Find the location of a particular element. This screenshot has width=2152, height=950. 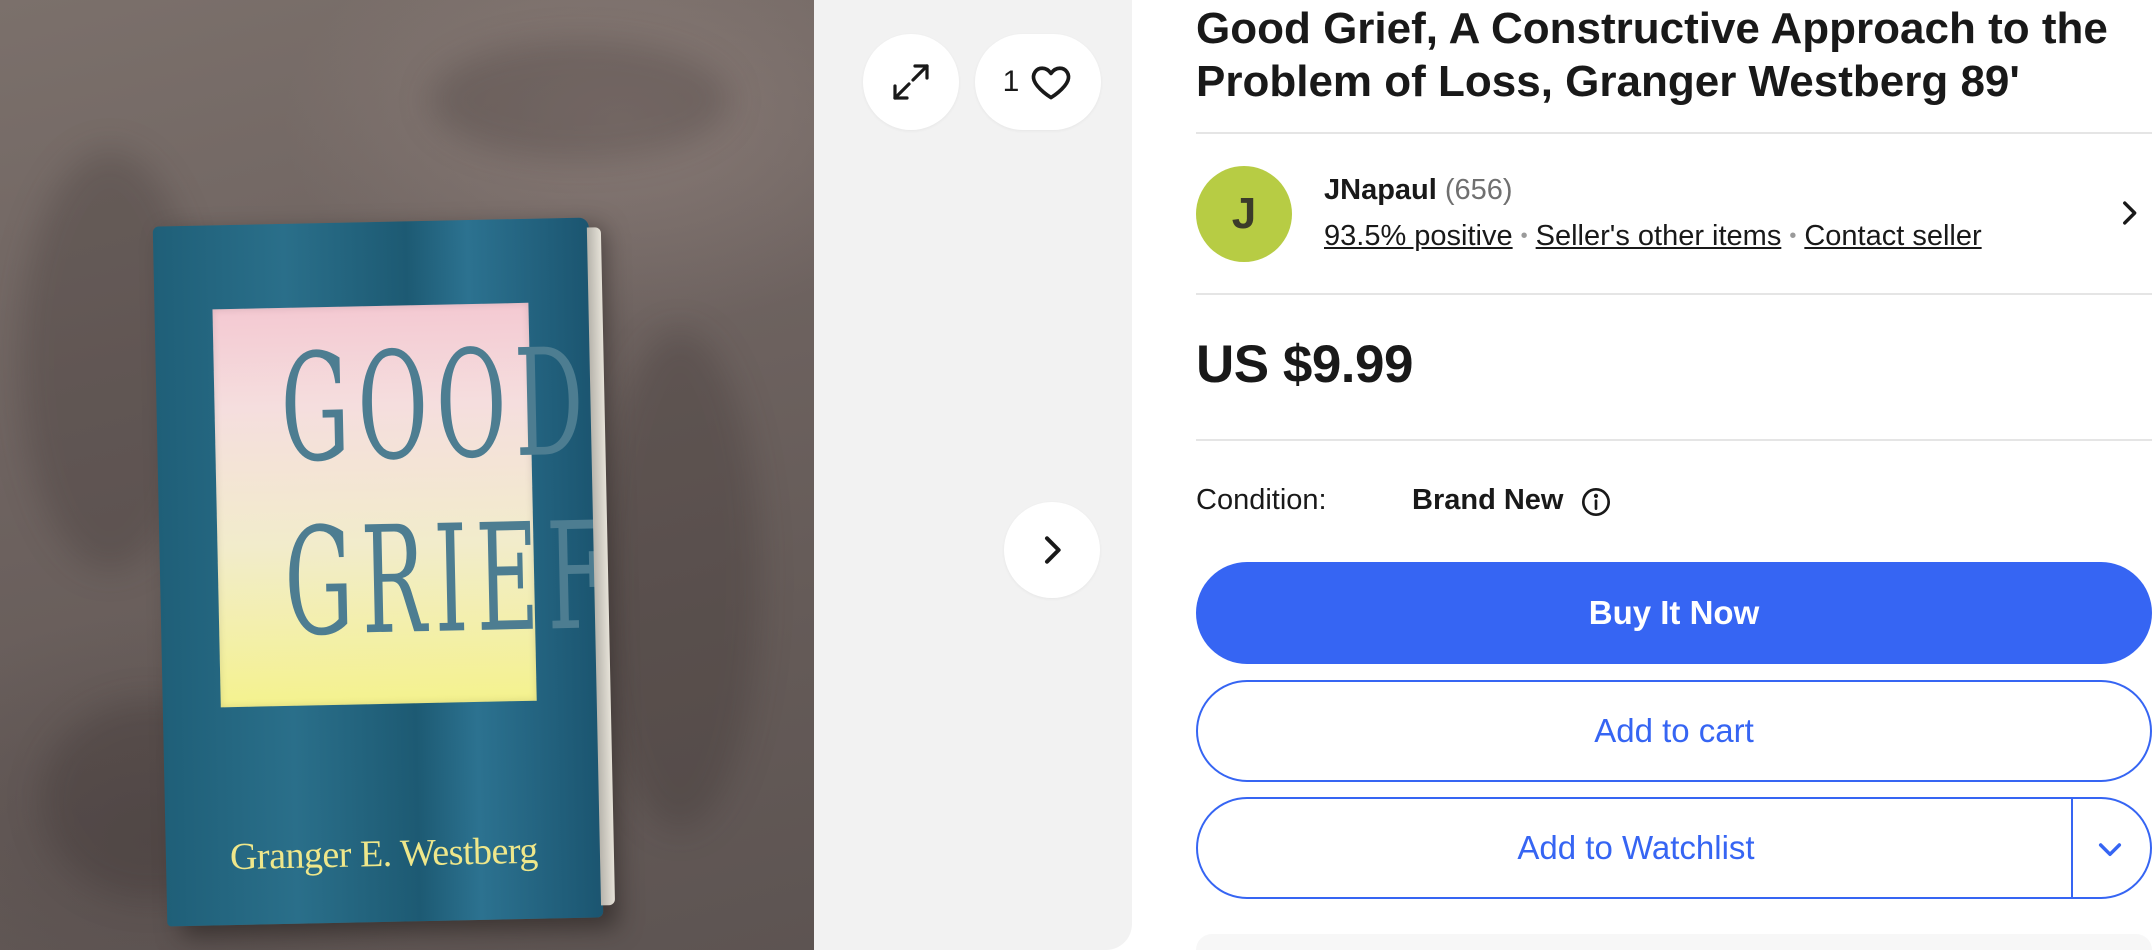

contact-seller-link: Contact seller is located at coordinates (1892, 236).